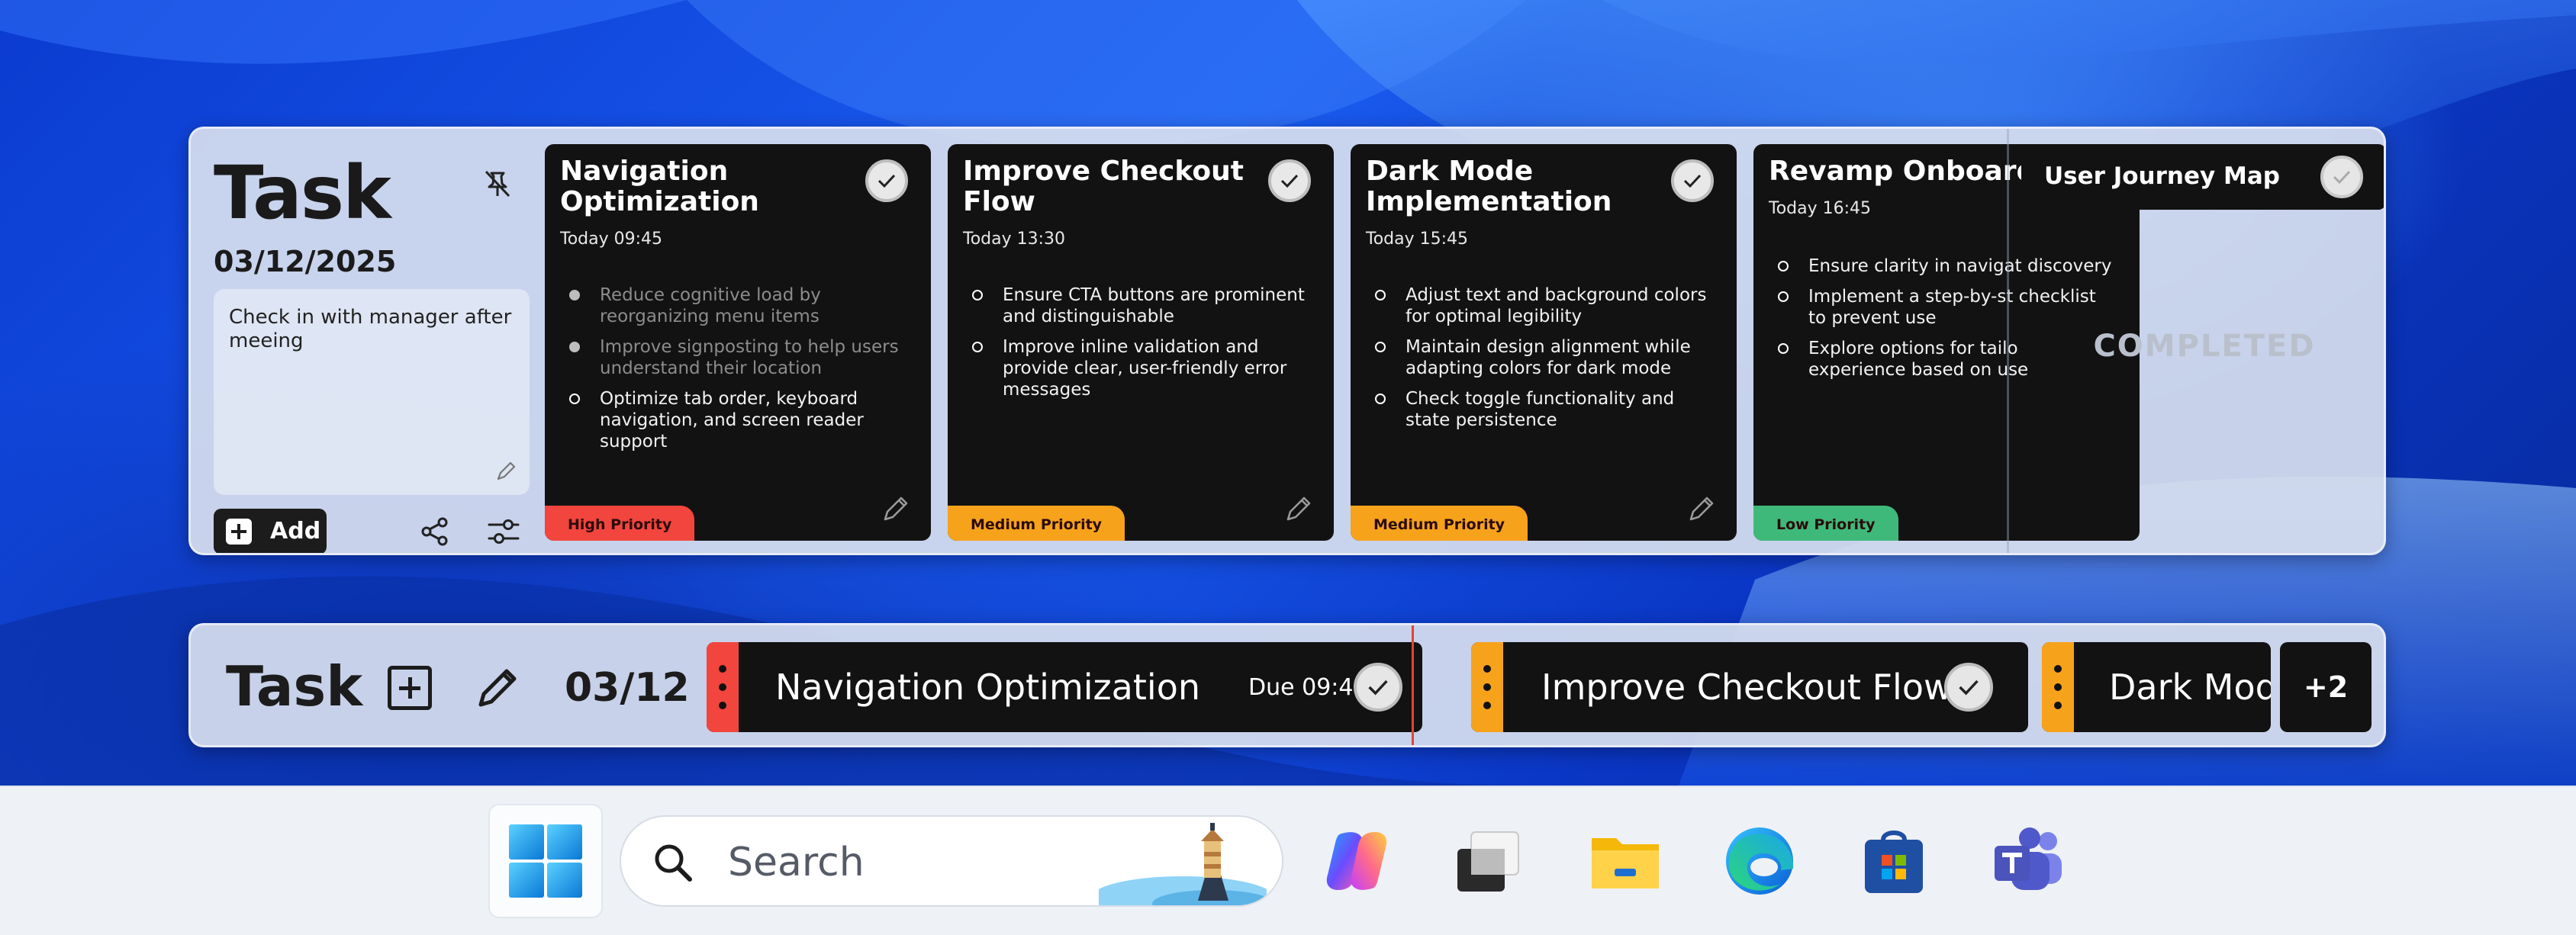 This screenshot has height=935, width=2576. I want to click on current-time-indicator, so click(1413, 685).